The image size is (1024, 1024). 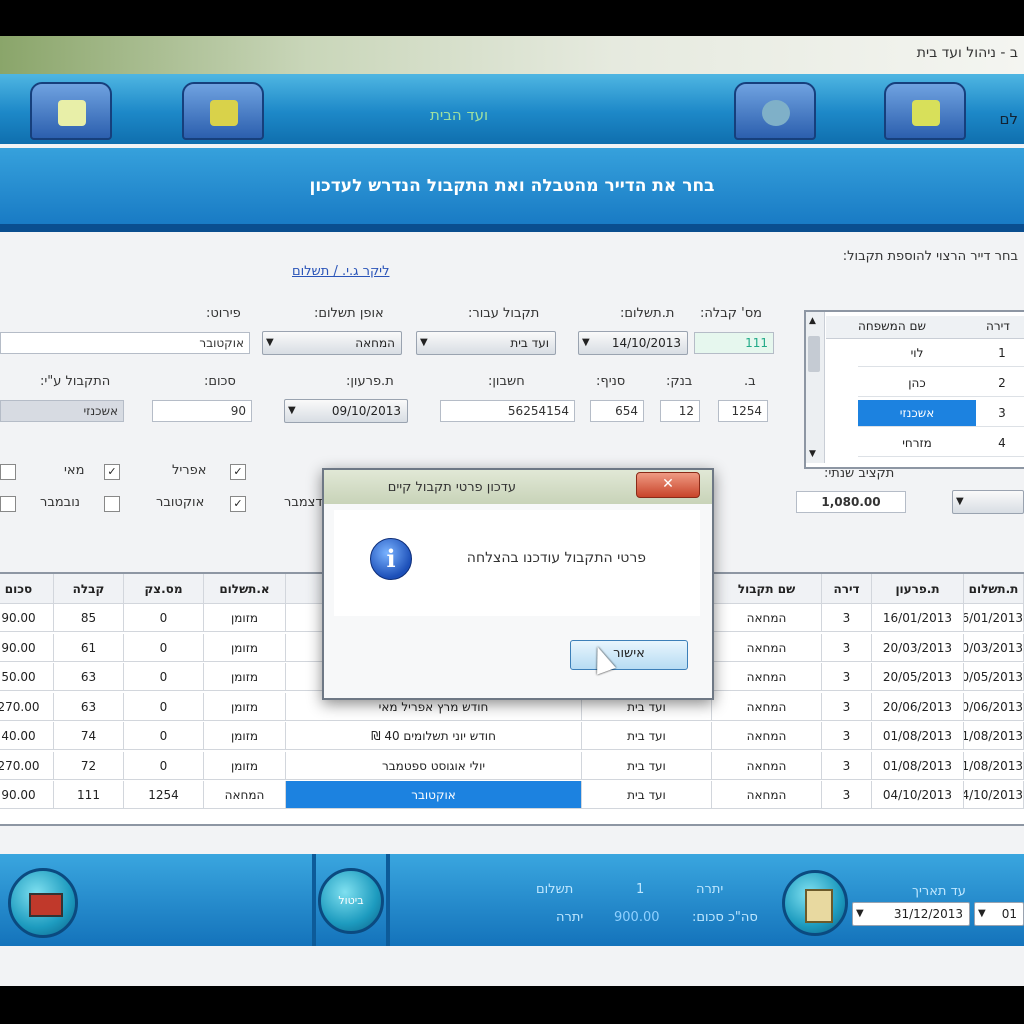 What do you see at coordinates (332, 343) in the screenshot?
I see `payment-method-select: ▼ המחאה` at bounding box center [332, 343].